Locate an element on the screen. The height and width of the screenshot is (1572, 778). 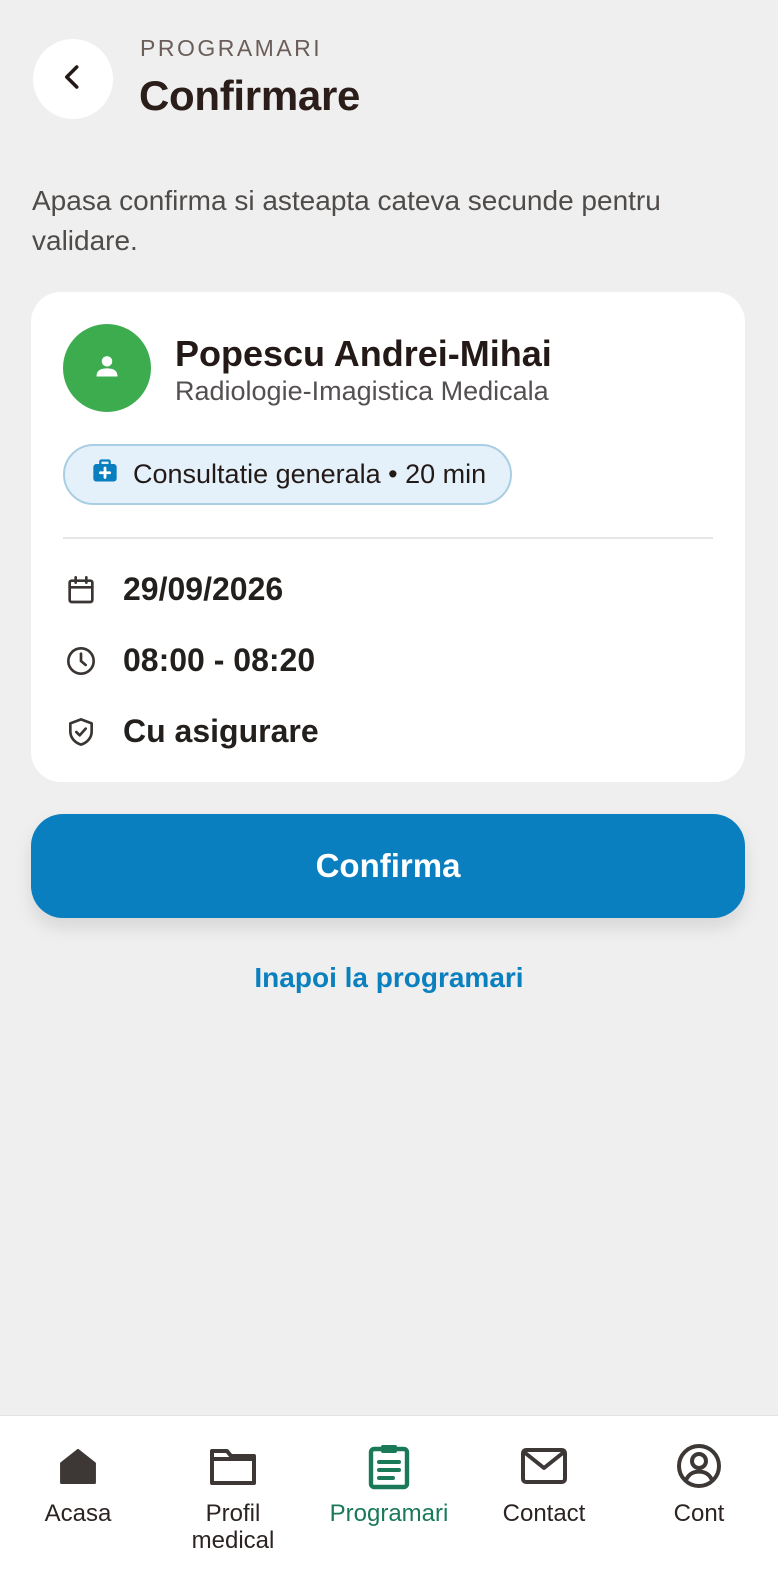
mail-icon is located at coordinates (544, 1466).